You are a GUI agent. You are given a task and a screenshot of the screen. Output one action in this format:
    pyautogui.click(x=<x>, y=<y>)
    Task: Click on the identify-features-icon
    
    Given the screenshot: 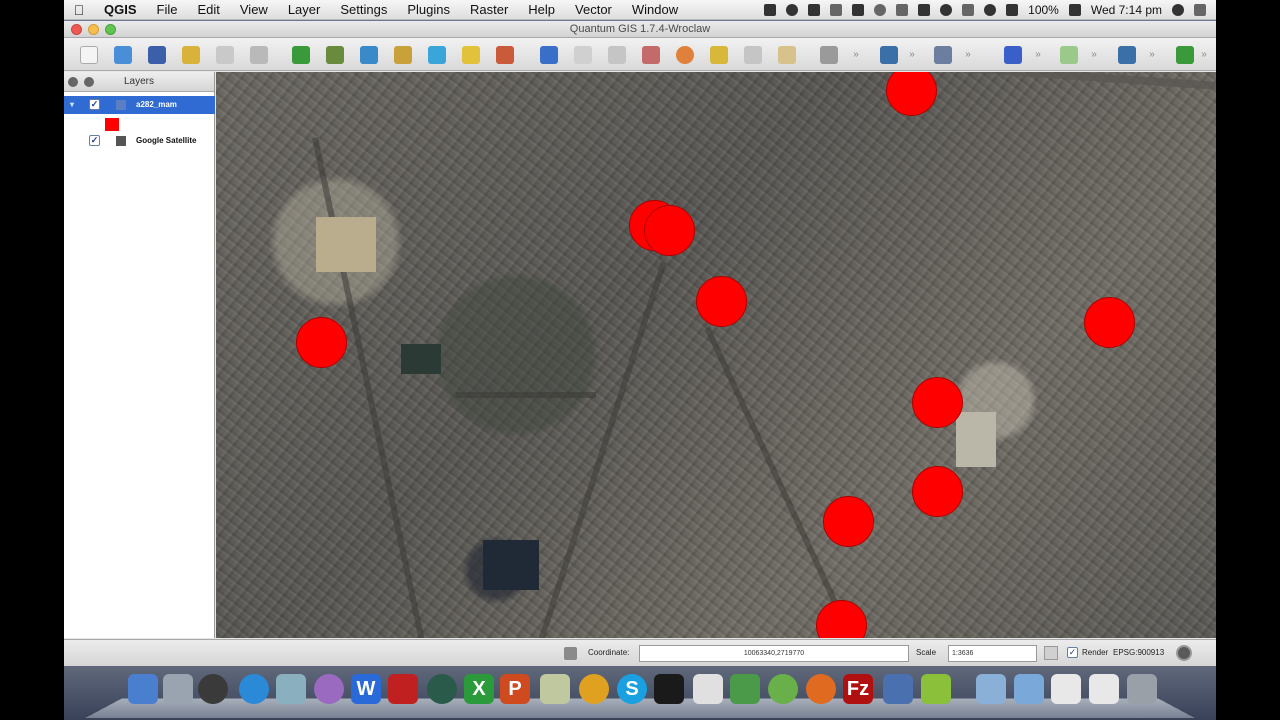 What is the action you would take?
    pyautogui.click(x=943, y=55)
    